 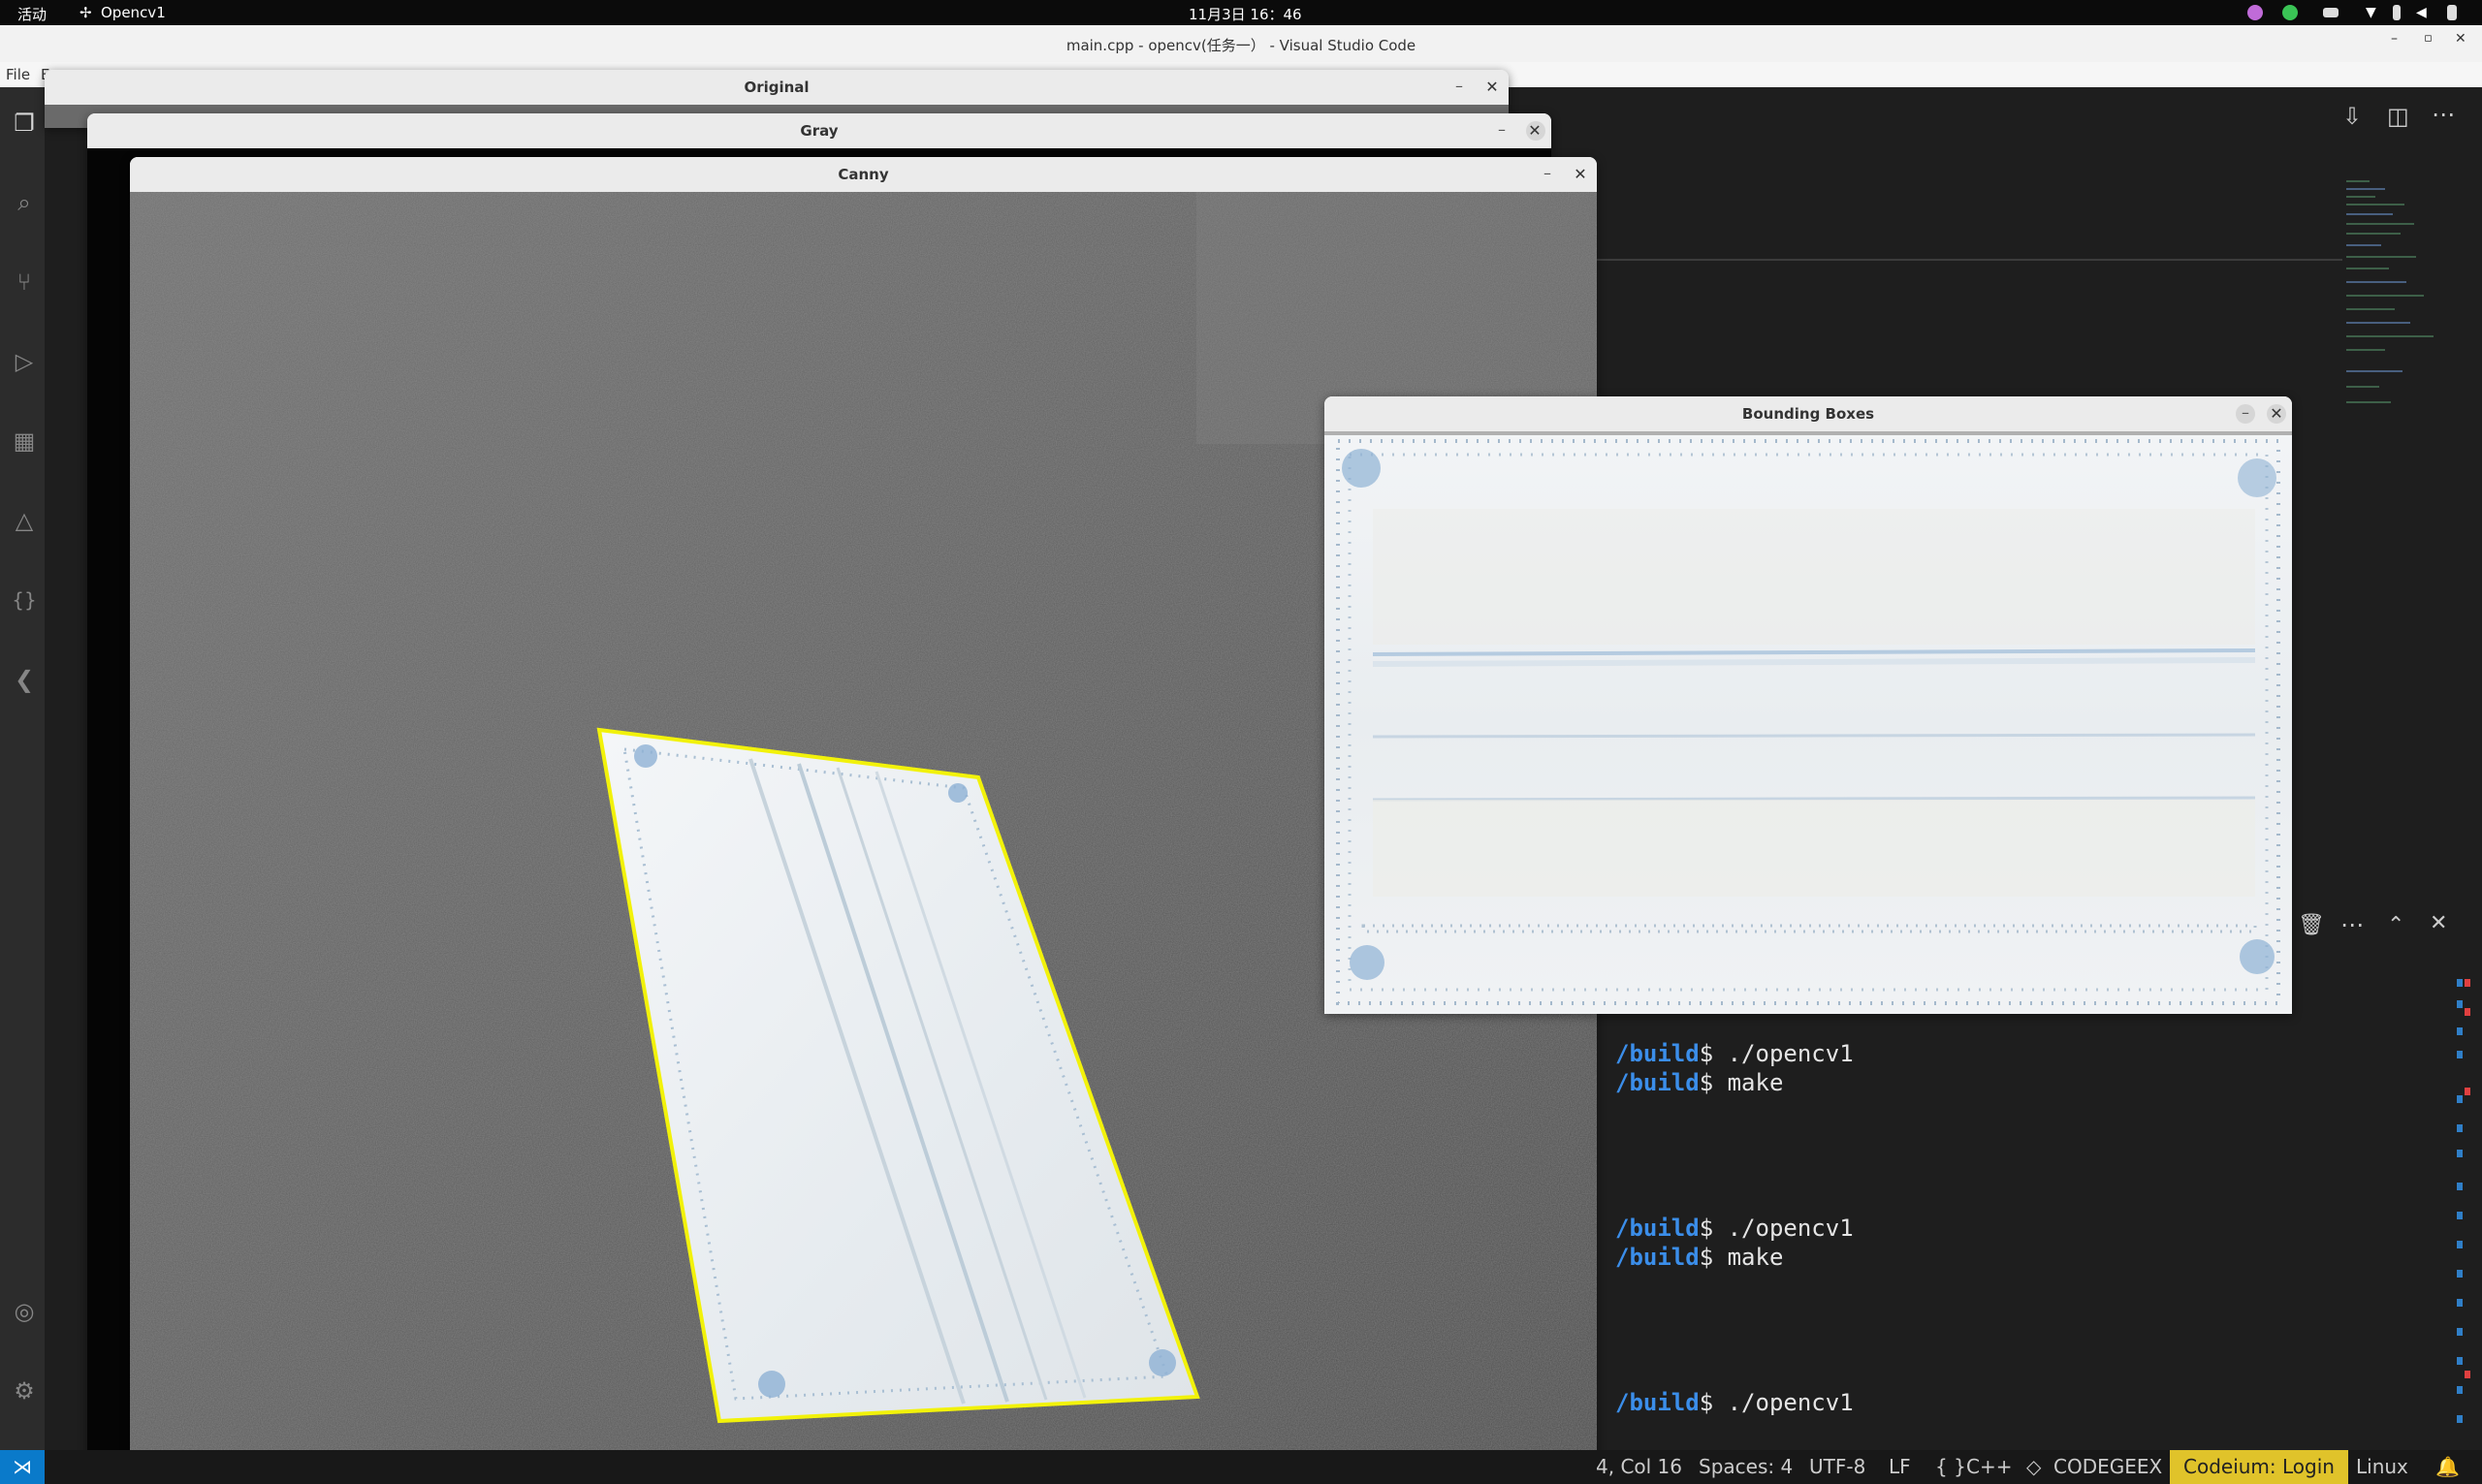 What do you see at coordinates (2395, 925) in the screenshot?
I see `maximize-panel-icon: ⌃` at bounding box center [2395, 925].